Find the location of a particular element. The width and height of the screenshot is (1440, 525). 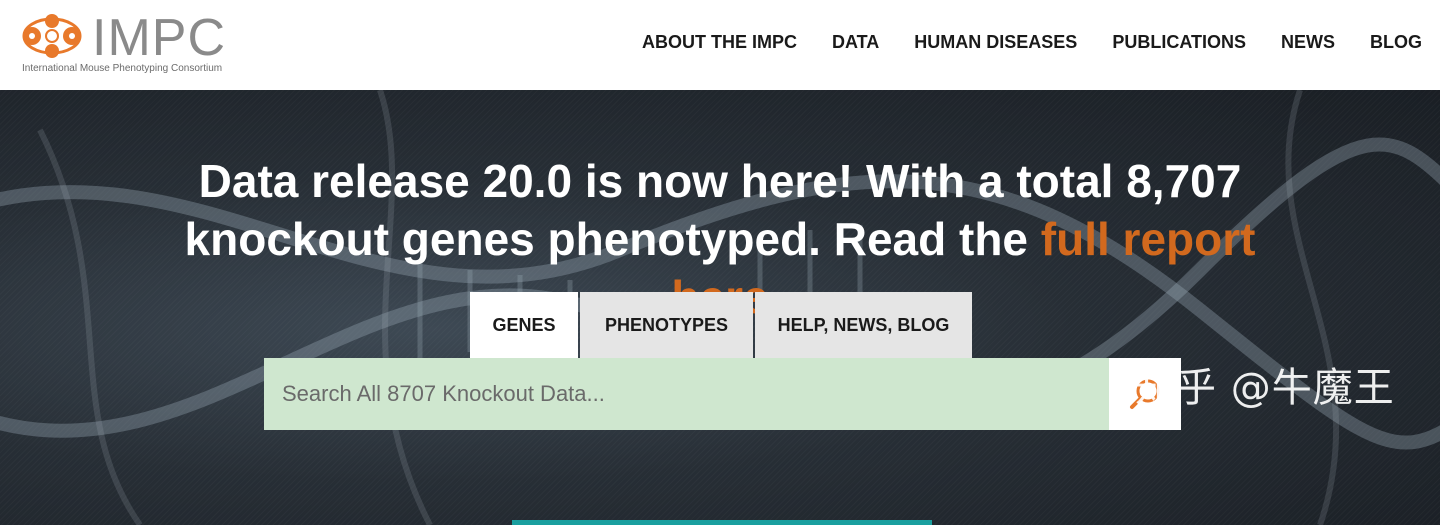

nav-about: ABOUT THE IMPC is located at coordinates (719, 42).